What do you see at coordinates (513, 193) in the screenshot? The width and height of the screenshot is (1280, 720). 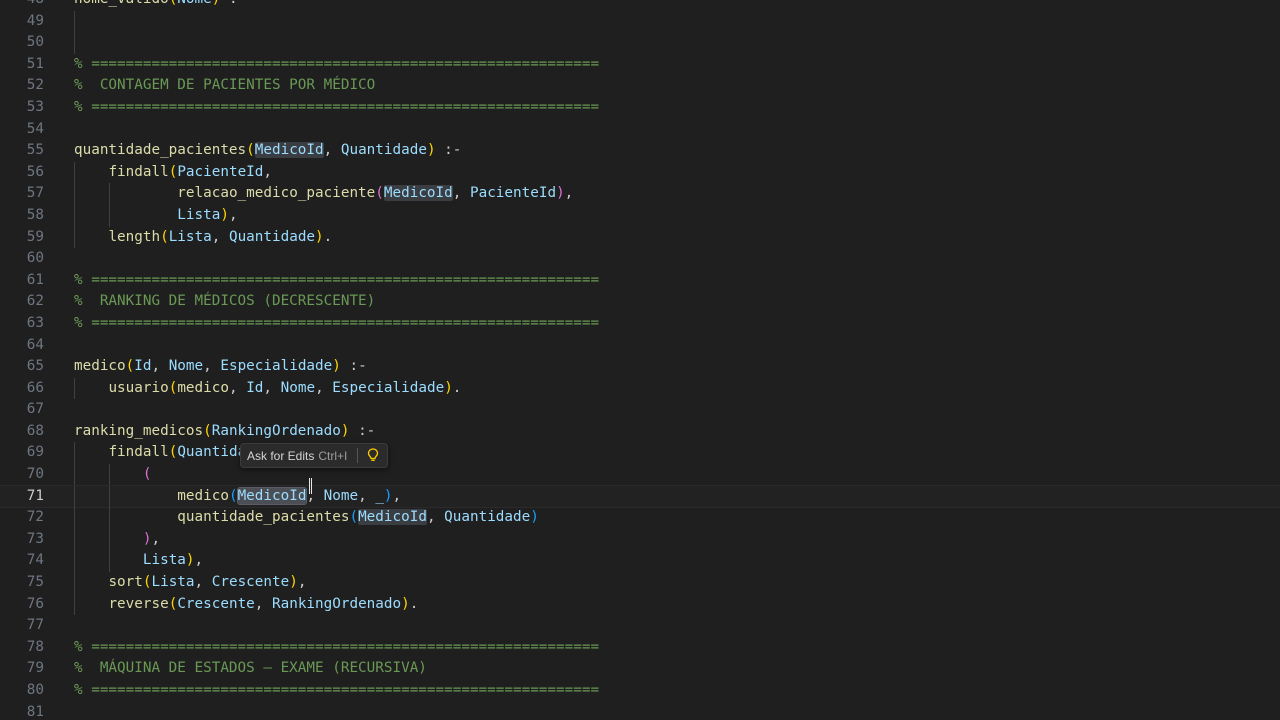 I see `code-token: PacienteId` at bounding box center [513, 193].